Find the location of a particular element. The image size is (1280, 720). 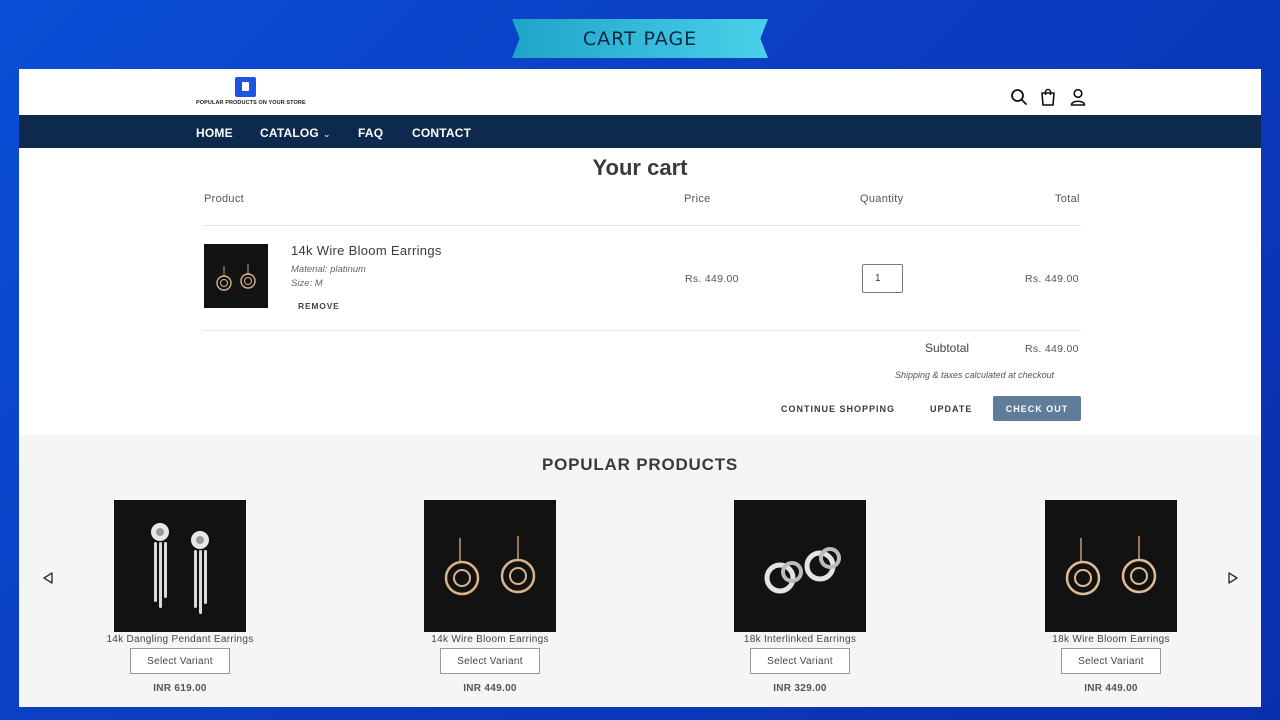

product-price: INR 329.00 is located at coordinates (800, 688).